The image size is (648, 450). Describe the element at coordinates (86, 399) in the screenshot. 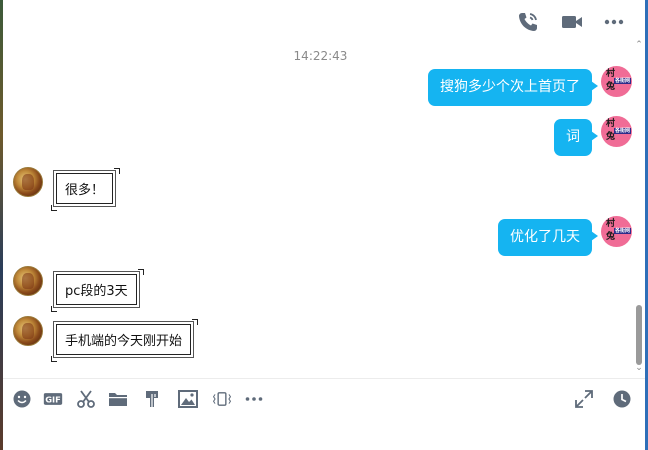

I see `screenshot-scissors-icon` at that location.